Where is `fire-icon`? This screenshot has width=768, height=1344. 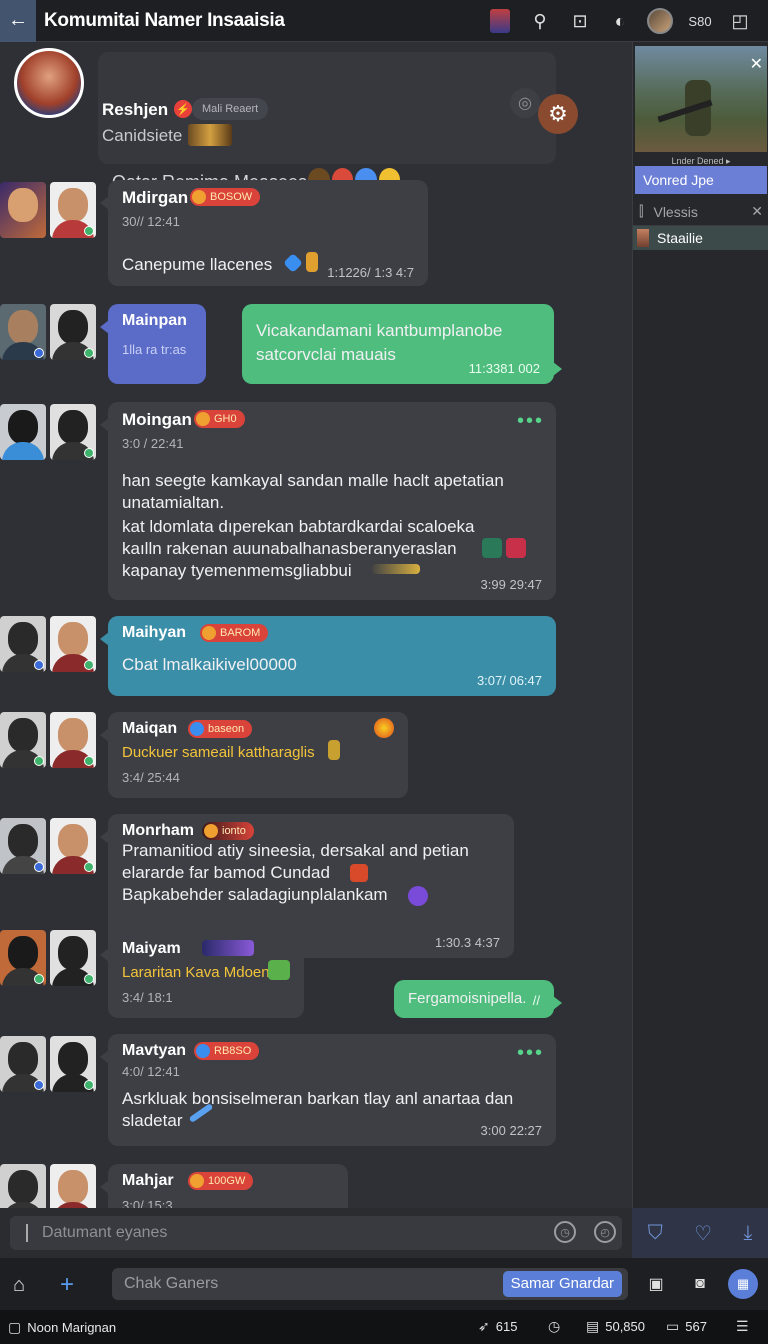
fire-icon is located at coordinates (384, 728).